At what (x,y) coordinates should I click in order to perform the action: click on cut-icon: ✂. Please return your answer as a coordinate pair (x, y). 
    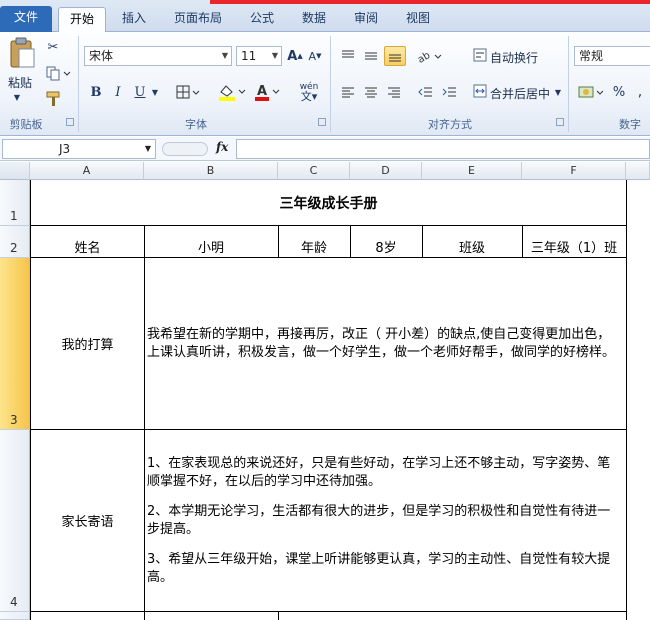
    Looking at the image, I should click on (53, 47).